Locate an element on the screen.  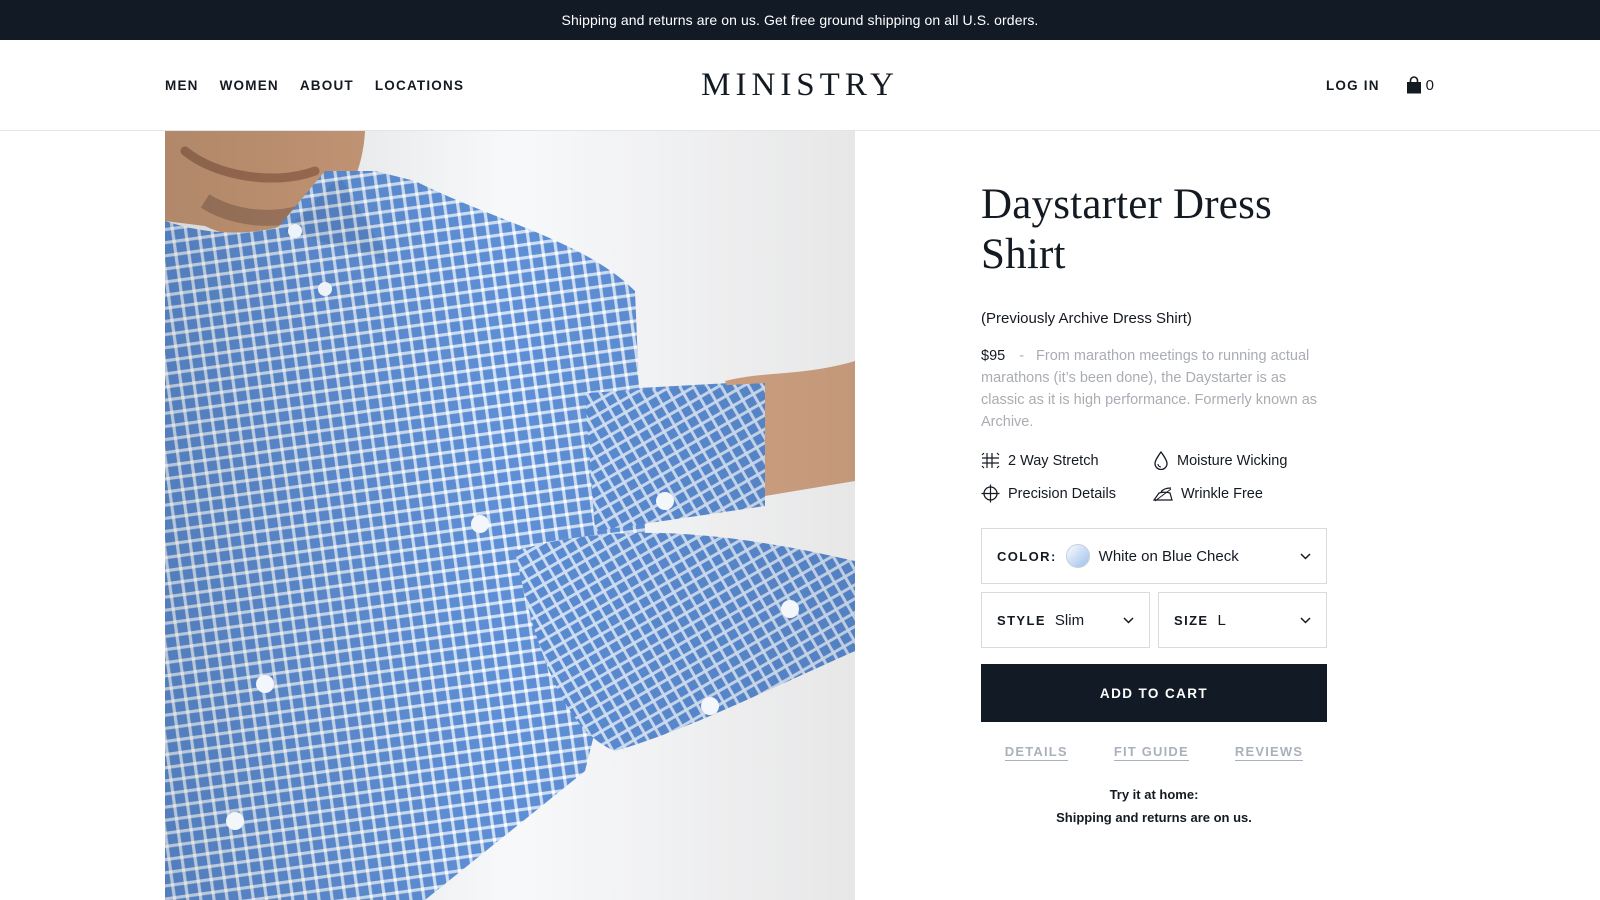
feature-item: Wrinkle Free is located at coordinates (1239, 493).